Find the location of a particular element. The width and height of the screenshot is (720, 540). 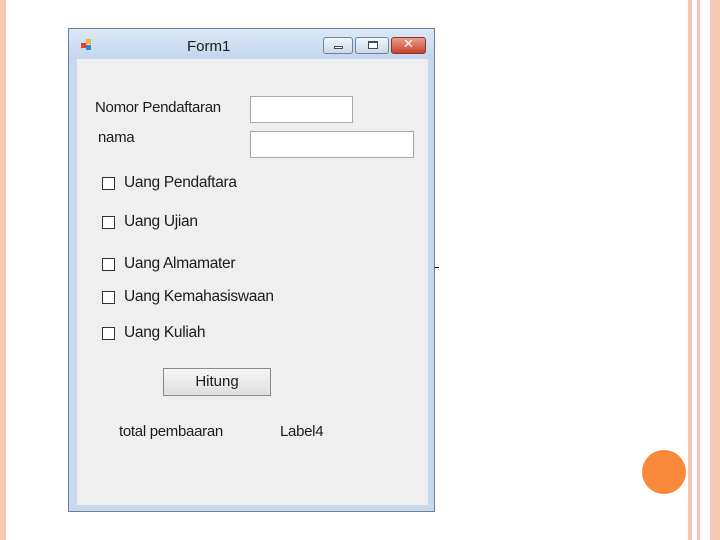

orange-circle-decoration is located at coordinates (664, 472).